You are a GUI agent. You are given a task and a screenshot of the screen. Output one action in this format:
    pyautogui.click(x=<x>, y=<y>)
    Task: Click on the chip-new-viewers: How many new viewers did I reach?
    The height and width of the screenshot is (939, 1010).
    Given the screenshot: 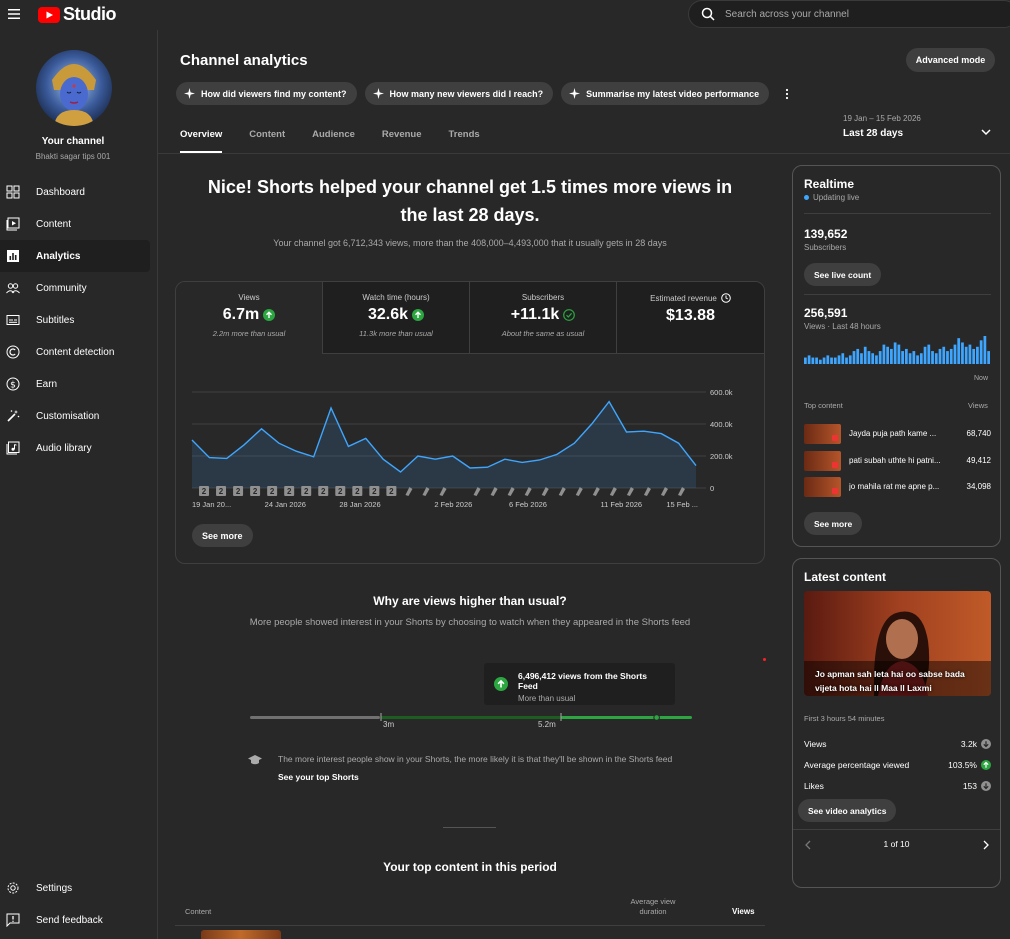 What is the action you would take?
    pyautogui.click(x=459, y=93)
    